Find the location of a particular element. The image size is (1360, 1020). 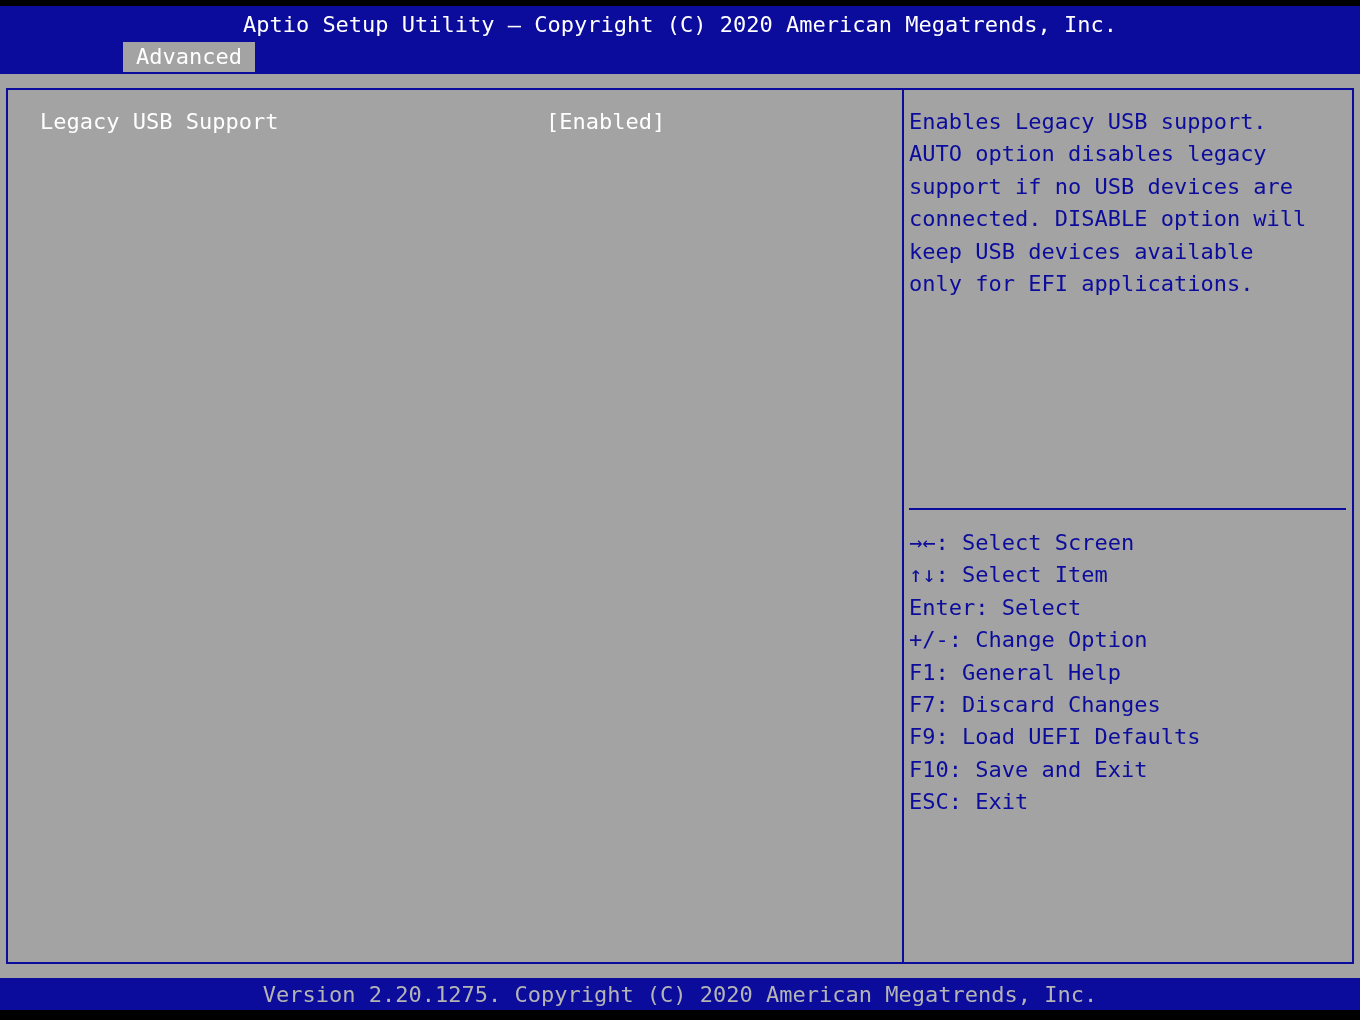

tab: Advanced is located at coordinates (189, 57).